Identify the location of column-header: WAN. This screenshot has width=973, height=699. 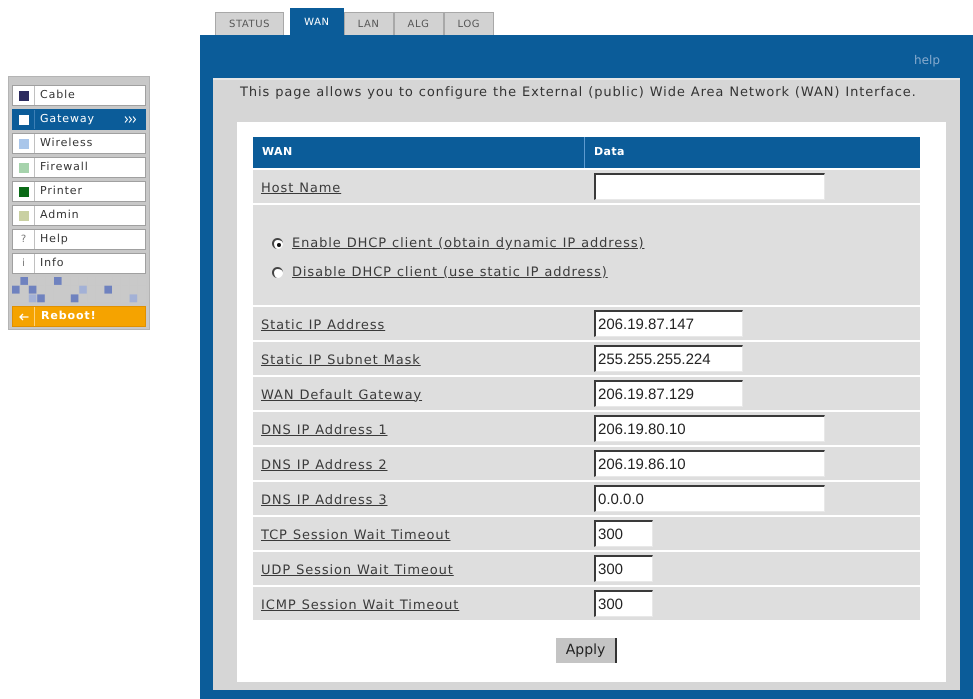
(419, 152).